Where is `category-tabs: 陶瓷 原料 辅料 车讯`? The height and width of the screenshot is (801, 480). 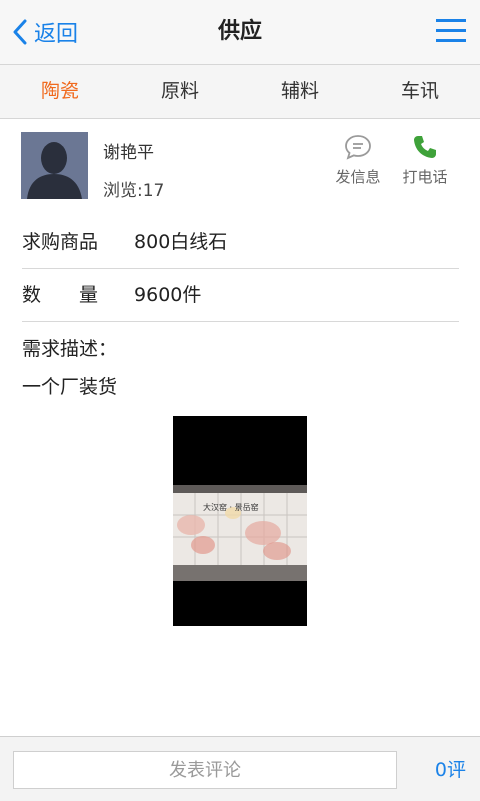
category-tabs: 陶瓷 原料 辅料 车讯 is located at coordinates (240, 92).